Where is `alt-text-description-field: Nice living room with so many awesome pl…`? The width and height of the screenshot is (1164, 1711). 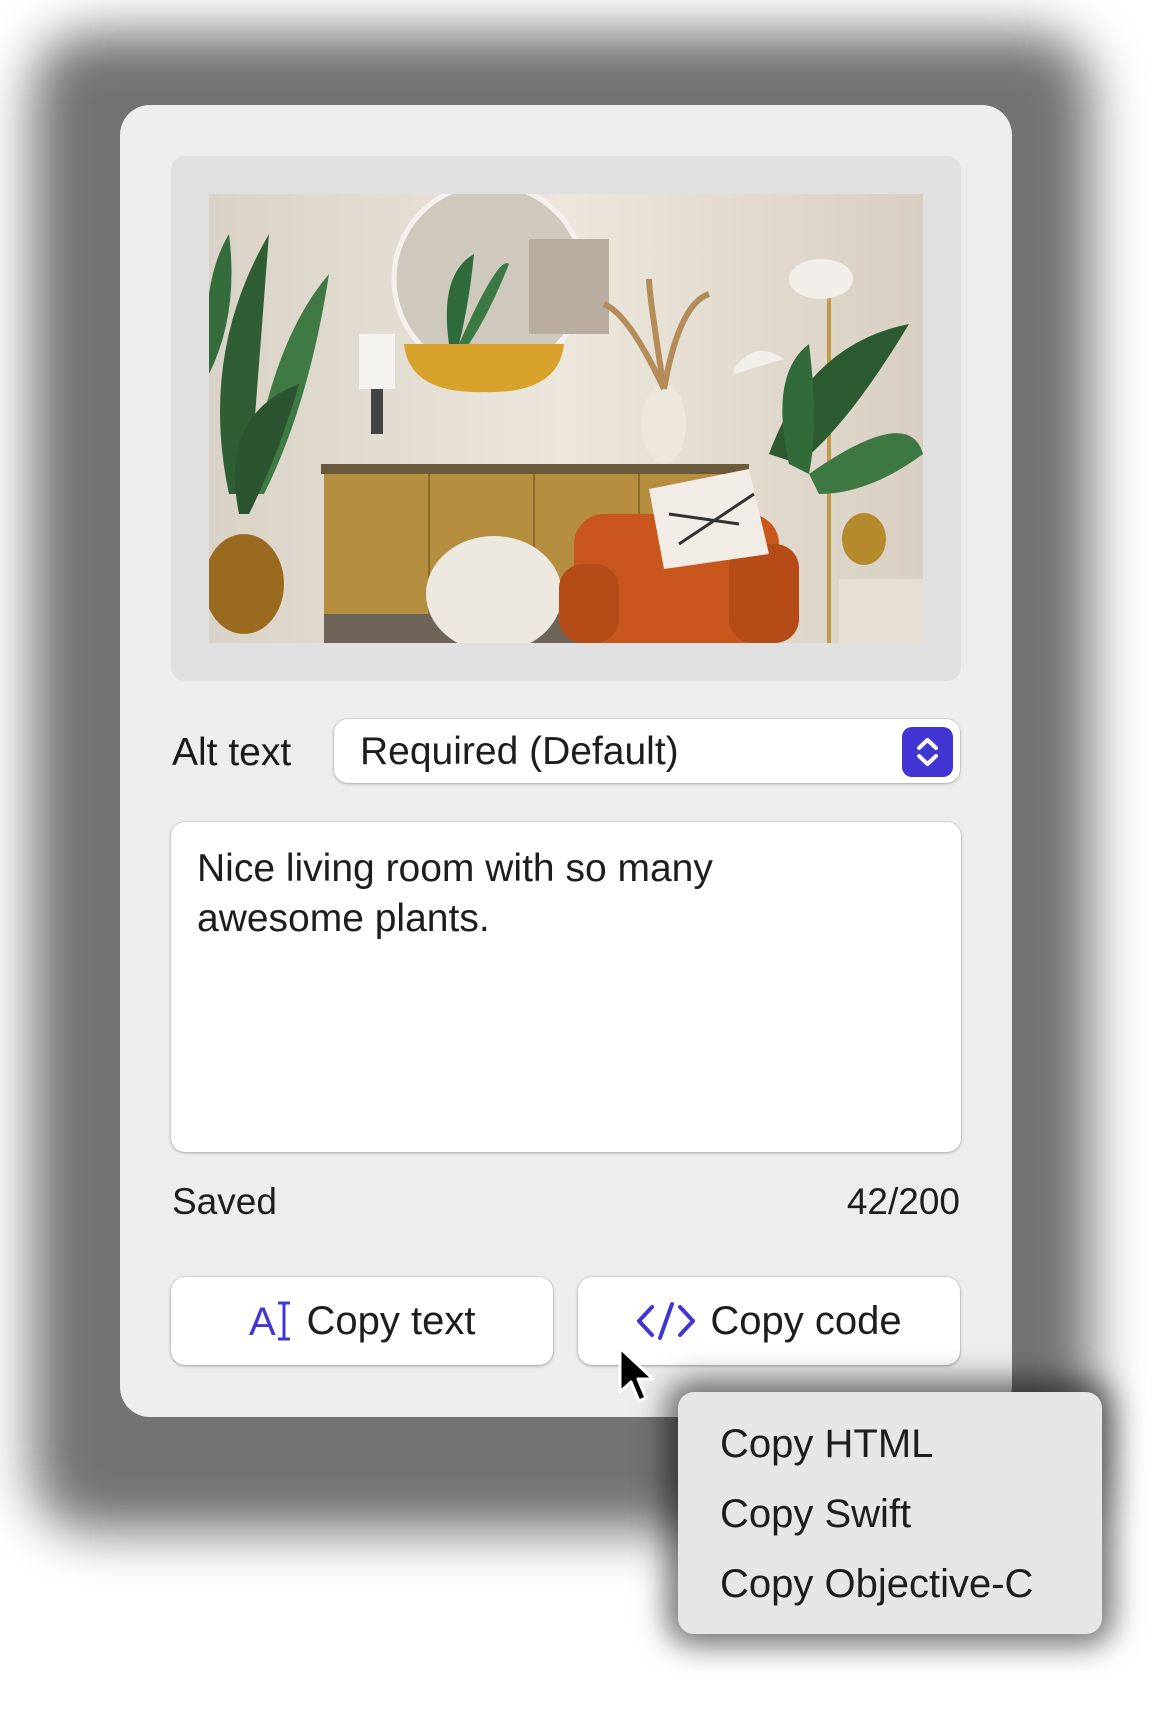
alt-text-description-field: Nice living room with so many awesome pl… is located at coordinates (566, 987).